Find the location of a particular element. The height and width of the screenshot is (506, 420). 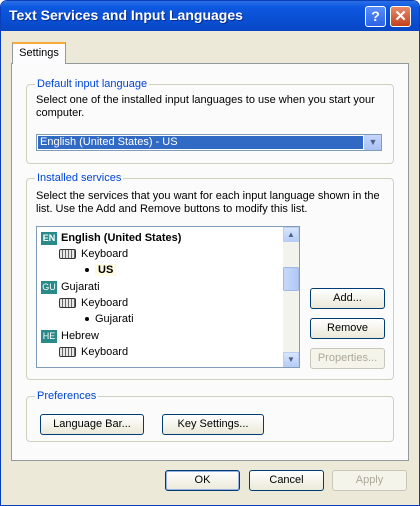

language-badge-icon: GU is located at coordinates (49, 287).